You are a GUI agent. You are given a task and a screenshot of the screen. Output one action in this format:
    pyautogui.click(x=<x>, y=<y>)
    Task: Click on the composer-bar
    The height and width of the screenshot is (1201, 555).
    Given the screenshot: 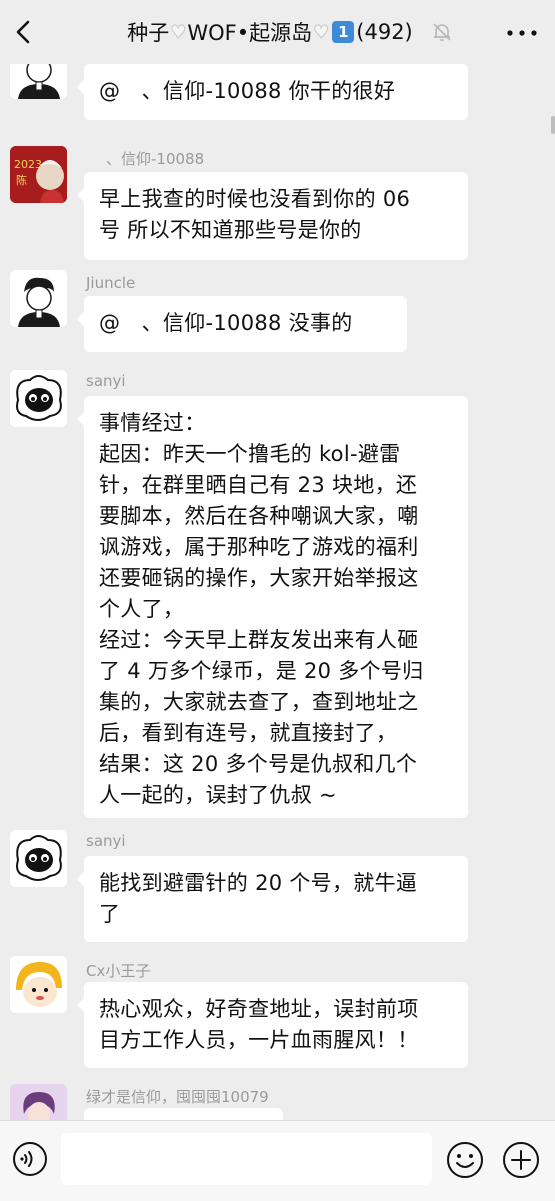 What is the action you would take?
    pyautogui.click(x=277, y=1160)
    